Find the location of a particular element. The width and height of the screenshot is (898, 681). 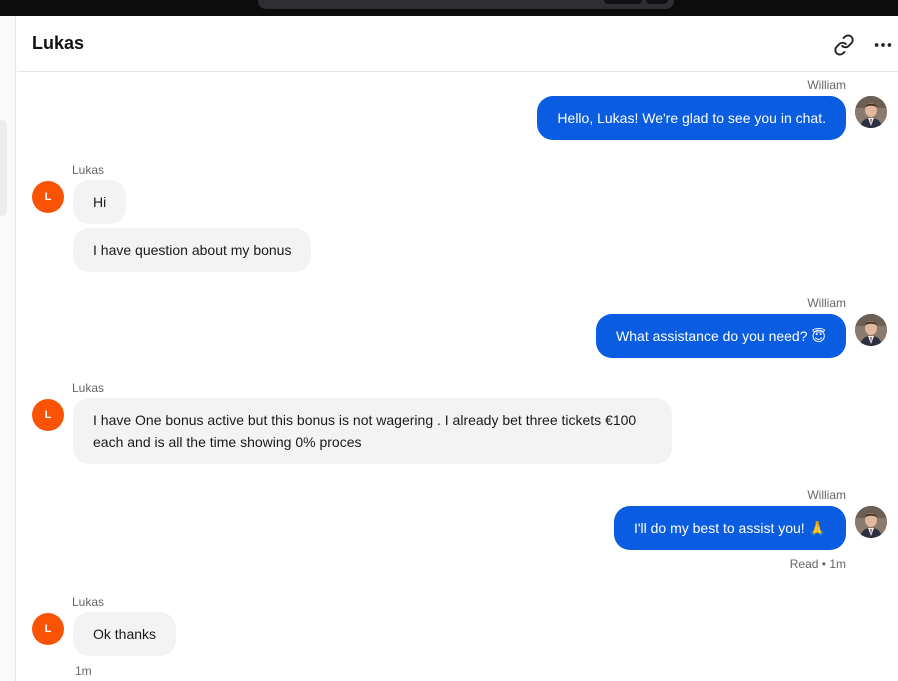

message-time: 1m is located at coordinates (83, 671).